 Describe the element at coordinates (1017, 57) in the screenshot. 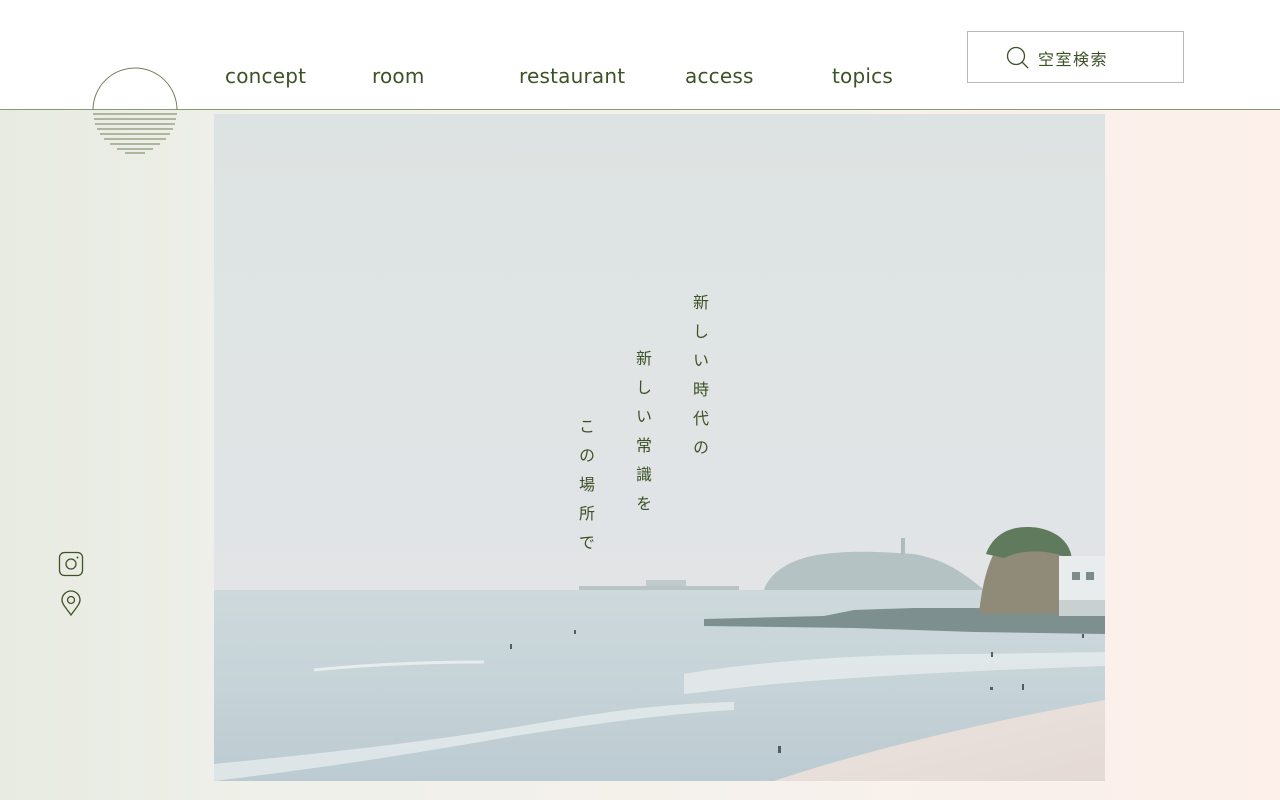

I see `search-icon` at that location.